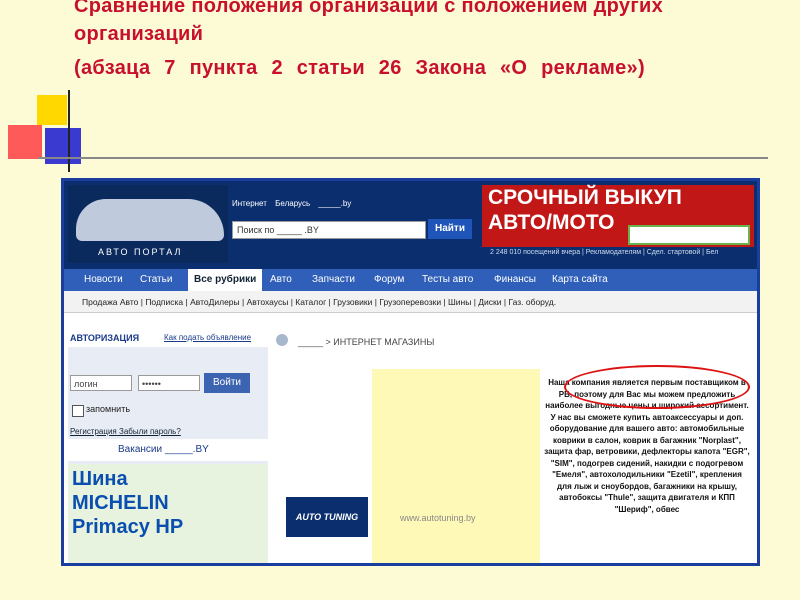 This screenshot has height=600, width=800. I want to click on banner-line2: MICHELIN, so click(120, 503).